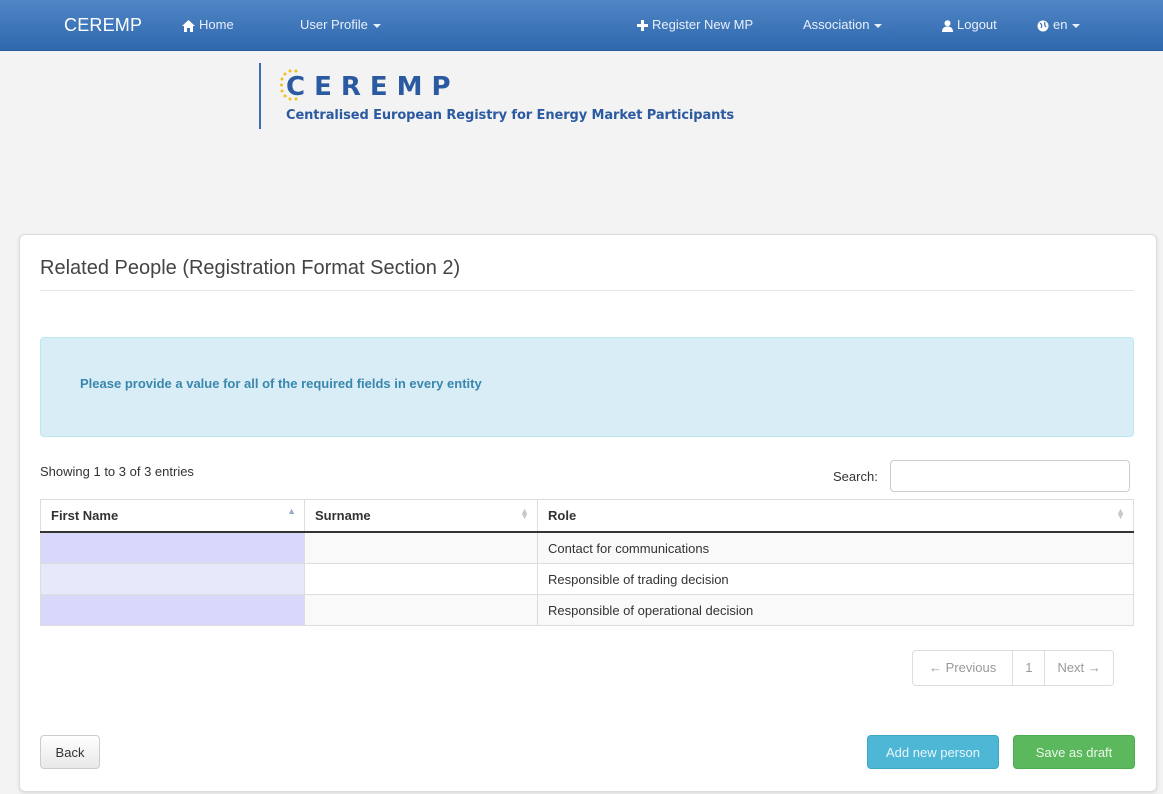 The image size is (1163, 794). What do you see at coordinates (947, 25) in the screenshot?
I see `user-icon` at bounding box center [947, 25].